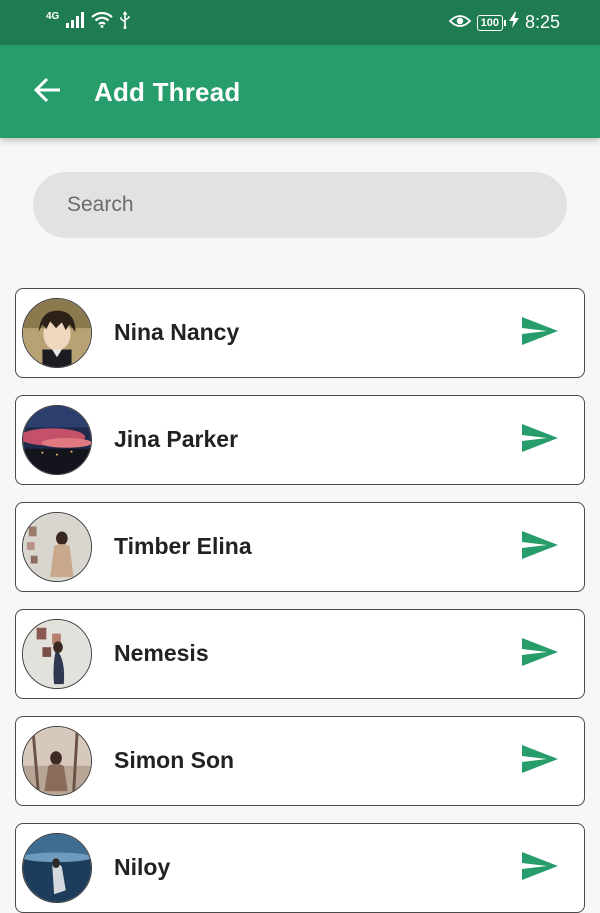  I want to click on status-bar: 4G 100 8:25, so click(300, 22).